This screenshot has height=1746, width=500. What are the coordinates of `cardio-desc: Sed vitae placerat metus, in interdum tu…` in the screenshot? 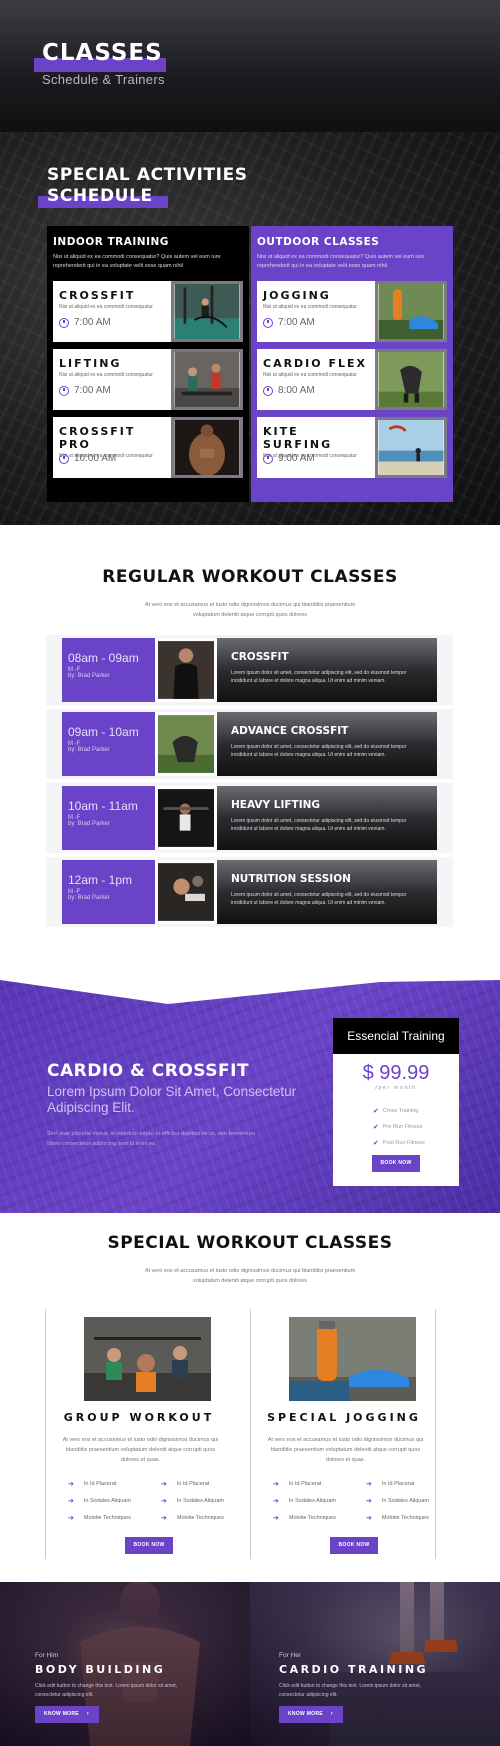 It's located at (151, 1139).